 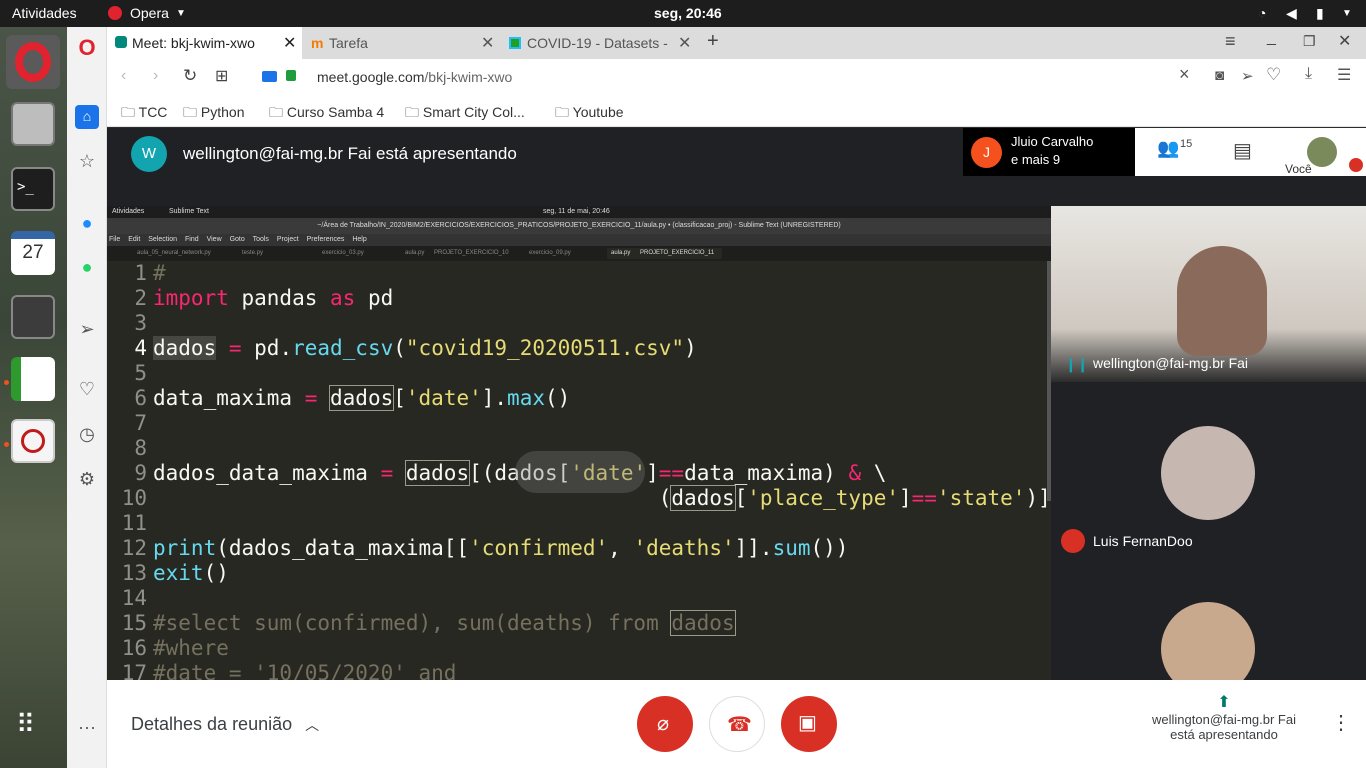 I want to click on opera-logo-icon: O, so click(x=87, y=48).